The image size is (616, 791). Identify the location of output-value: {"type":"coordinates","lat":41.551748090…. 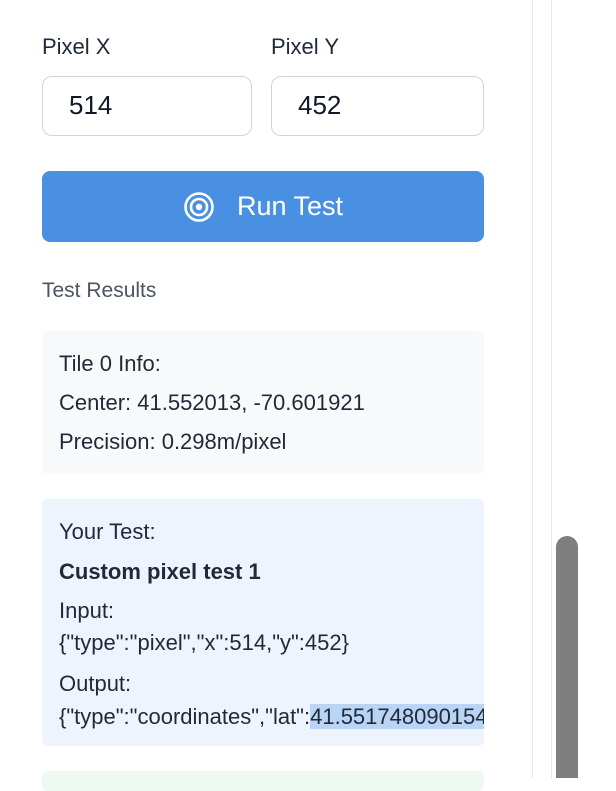
(271, 717).